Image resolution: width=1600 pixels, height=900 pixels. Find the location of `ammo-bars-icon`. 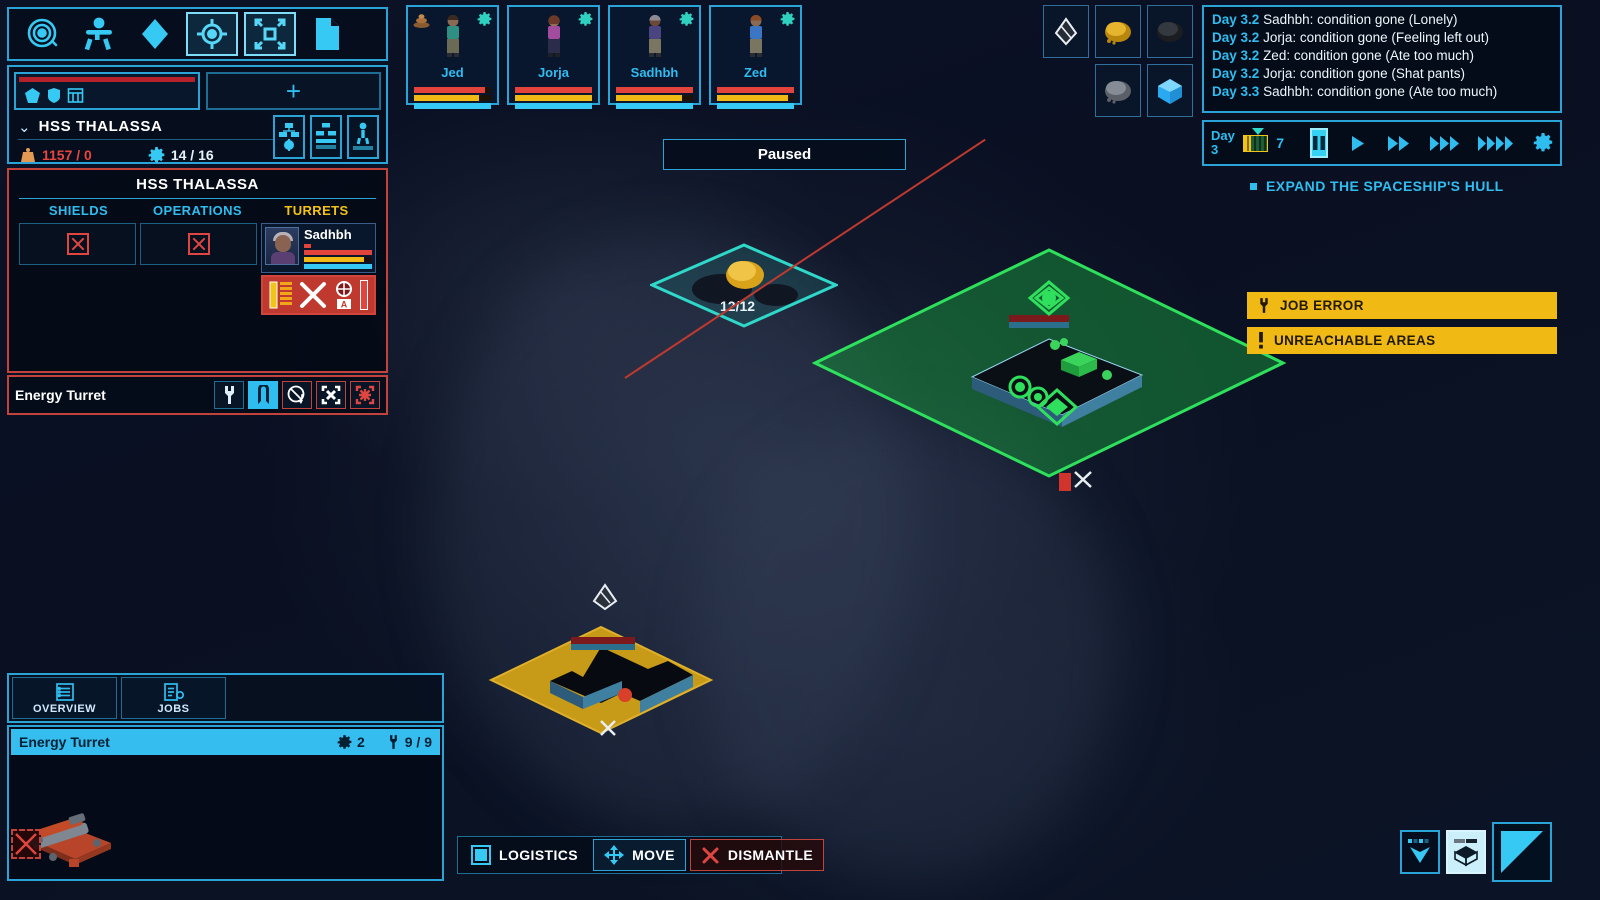

ammo-bars-icon is located at coordinates (282, 295).